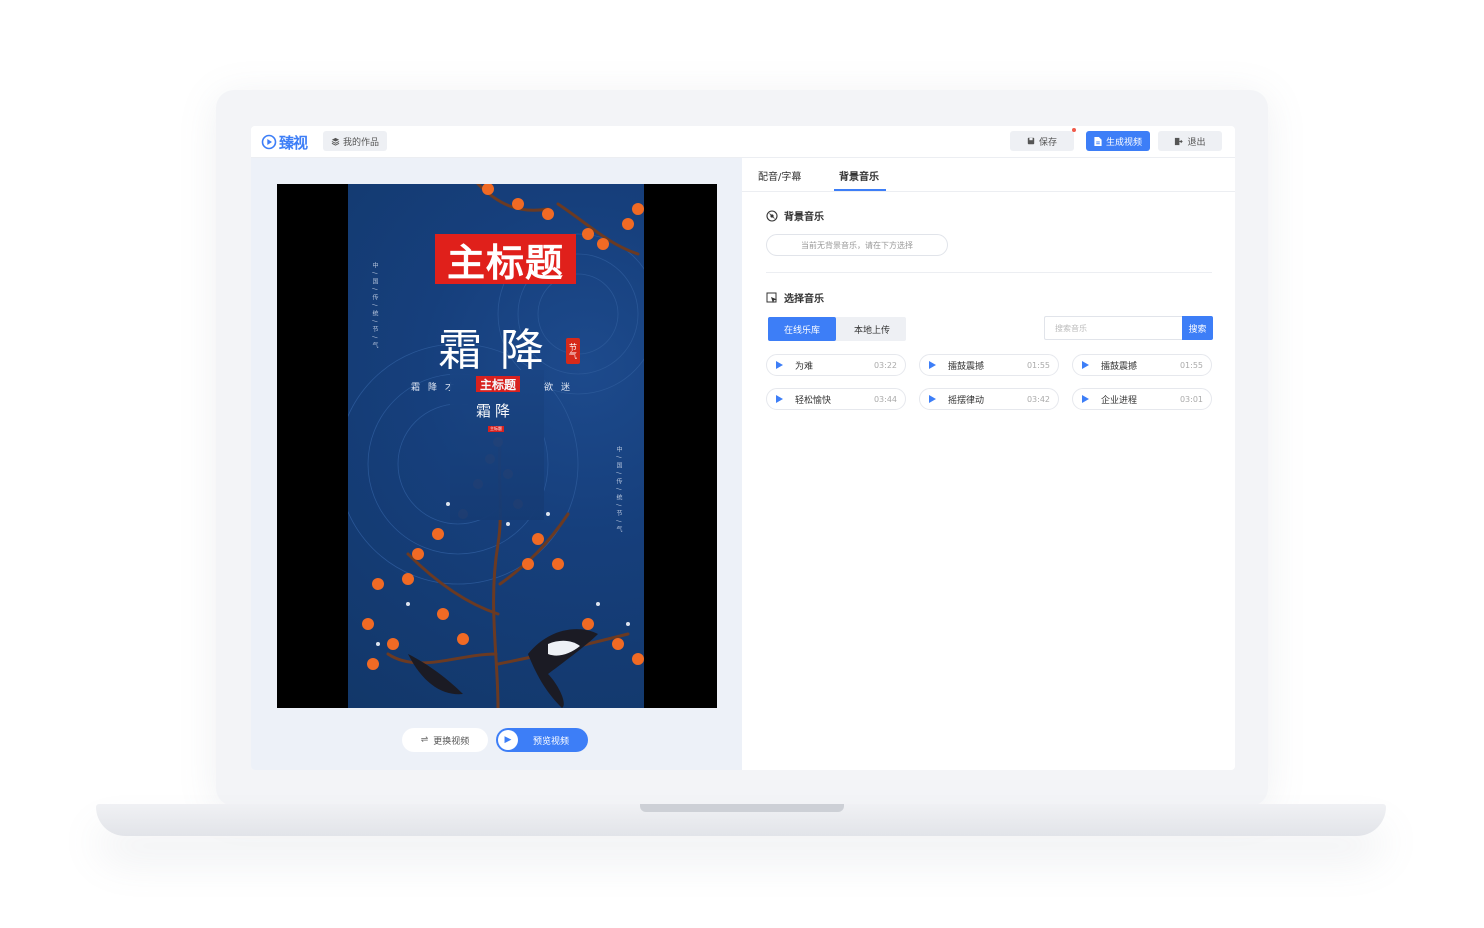 This screenshot has width=1484, height=928. I want to click on track-name: 轻松愉快, so click(813, 400).